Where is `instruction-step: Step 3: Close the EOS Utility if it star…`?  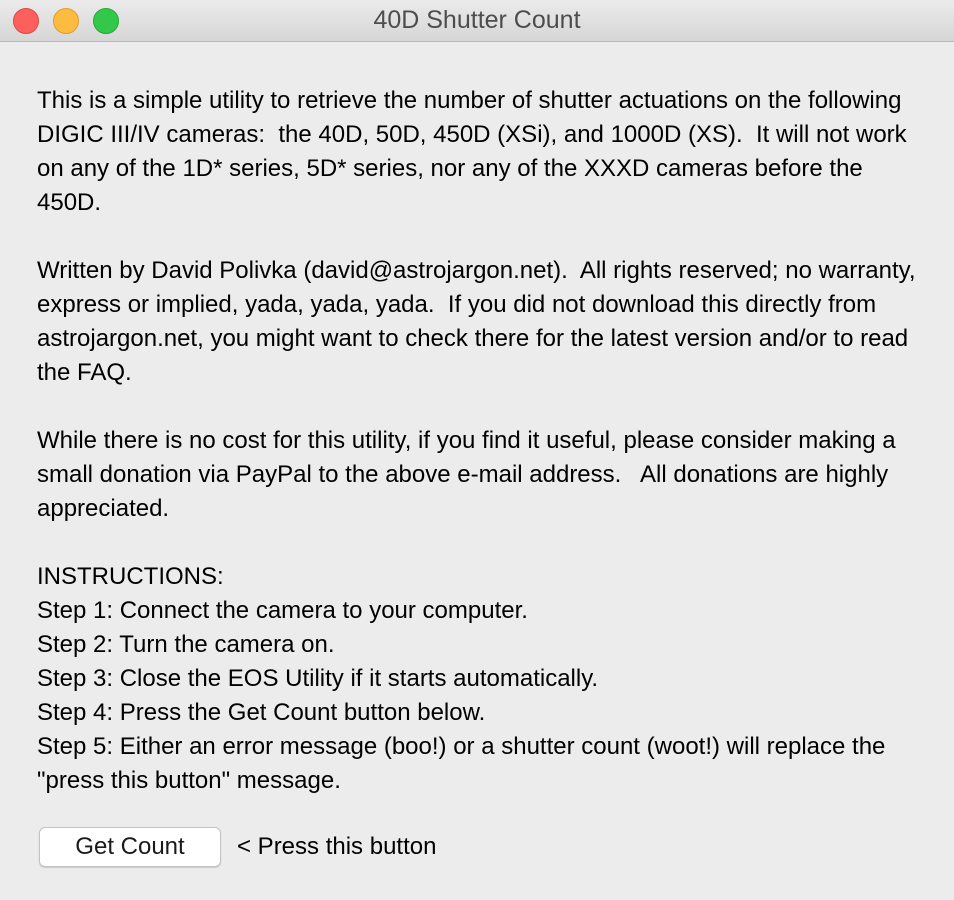
instruction-step: Step 3: Close the EOS Utility if it star… is located at coordinates (318, 678).